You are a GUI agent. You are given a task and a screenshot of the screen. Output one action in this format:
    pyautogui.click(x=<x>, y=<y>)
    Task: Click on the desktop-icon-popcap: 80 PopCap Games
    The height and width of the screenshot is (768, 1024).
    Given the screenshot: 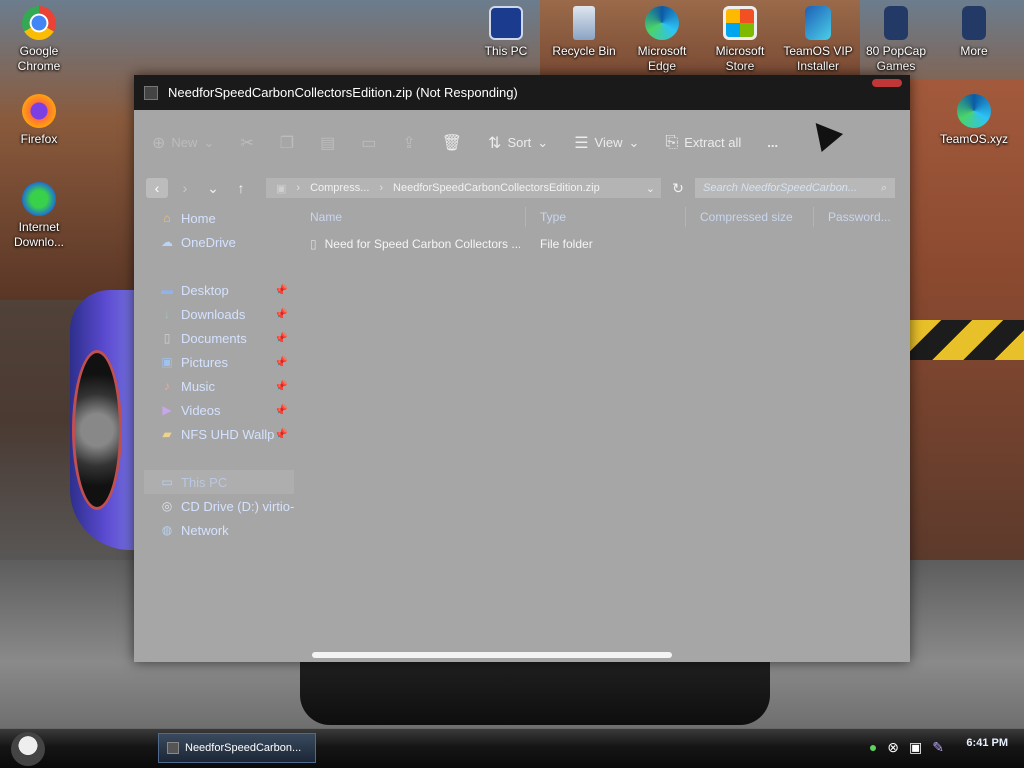 What is the action you would take?
    pyautogui.click(x=896, y=40)
    